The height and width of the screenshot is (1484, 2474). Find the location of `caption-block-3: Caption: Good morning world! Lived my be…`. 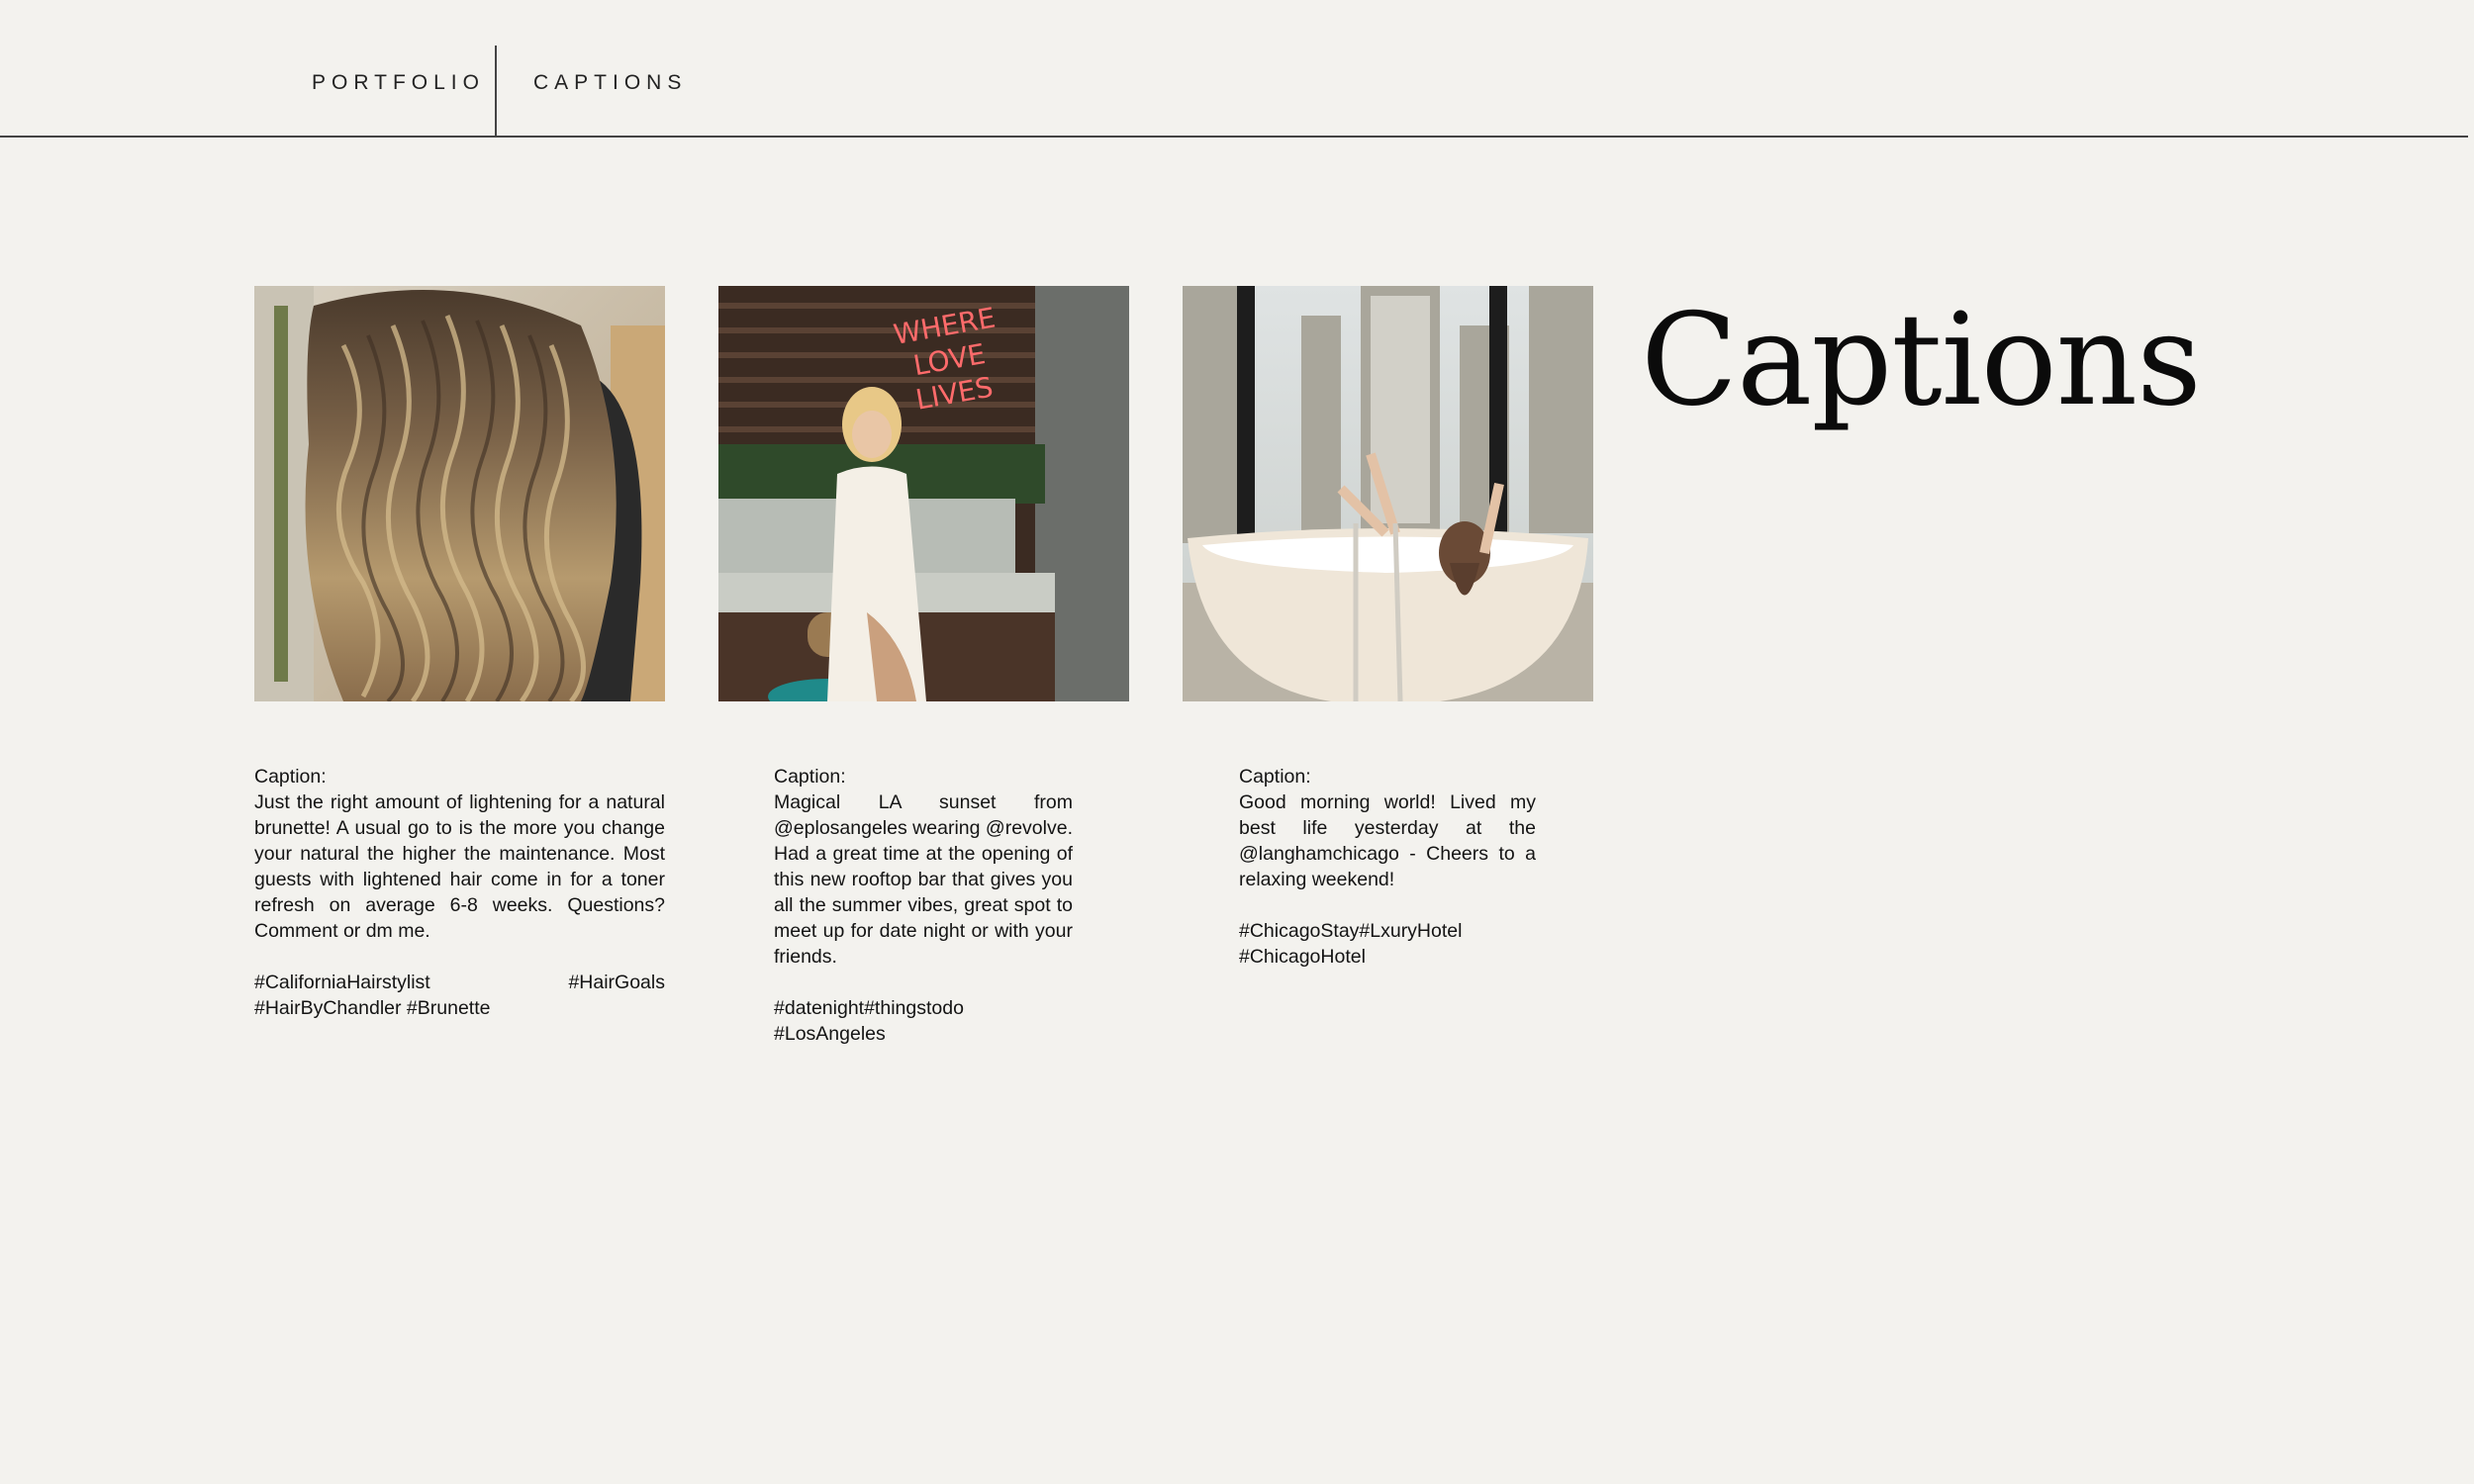

caption-block-3: Caption: Good morning world! Lived my be… is located at coordinates (1388, 867).